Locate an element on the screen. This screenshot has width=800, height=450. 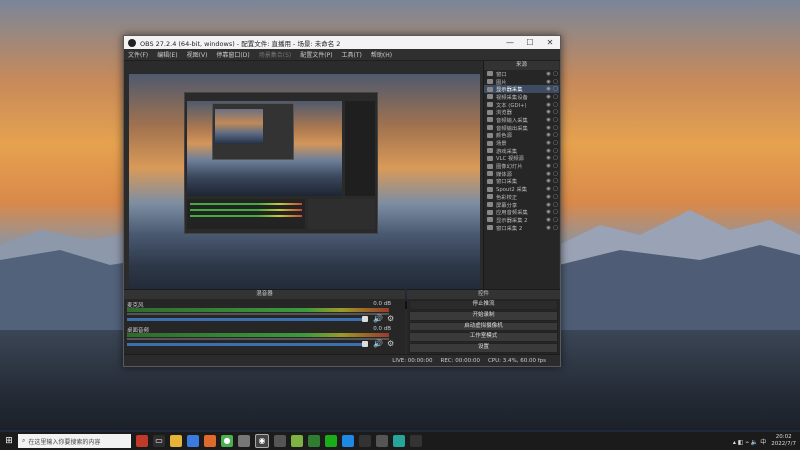
tray-icons: ▴ ◧ ⌁ 🔈 中 is located at coordinates (749, 441).